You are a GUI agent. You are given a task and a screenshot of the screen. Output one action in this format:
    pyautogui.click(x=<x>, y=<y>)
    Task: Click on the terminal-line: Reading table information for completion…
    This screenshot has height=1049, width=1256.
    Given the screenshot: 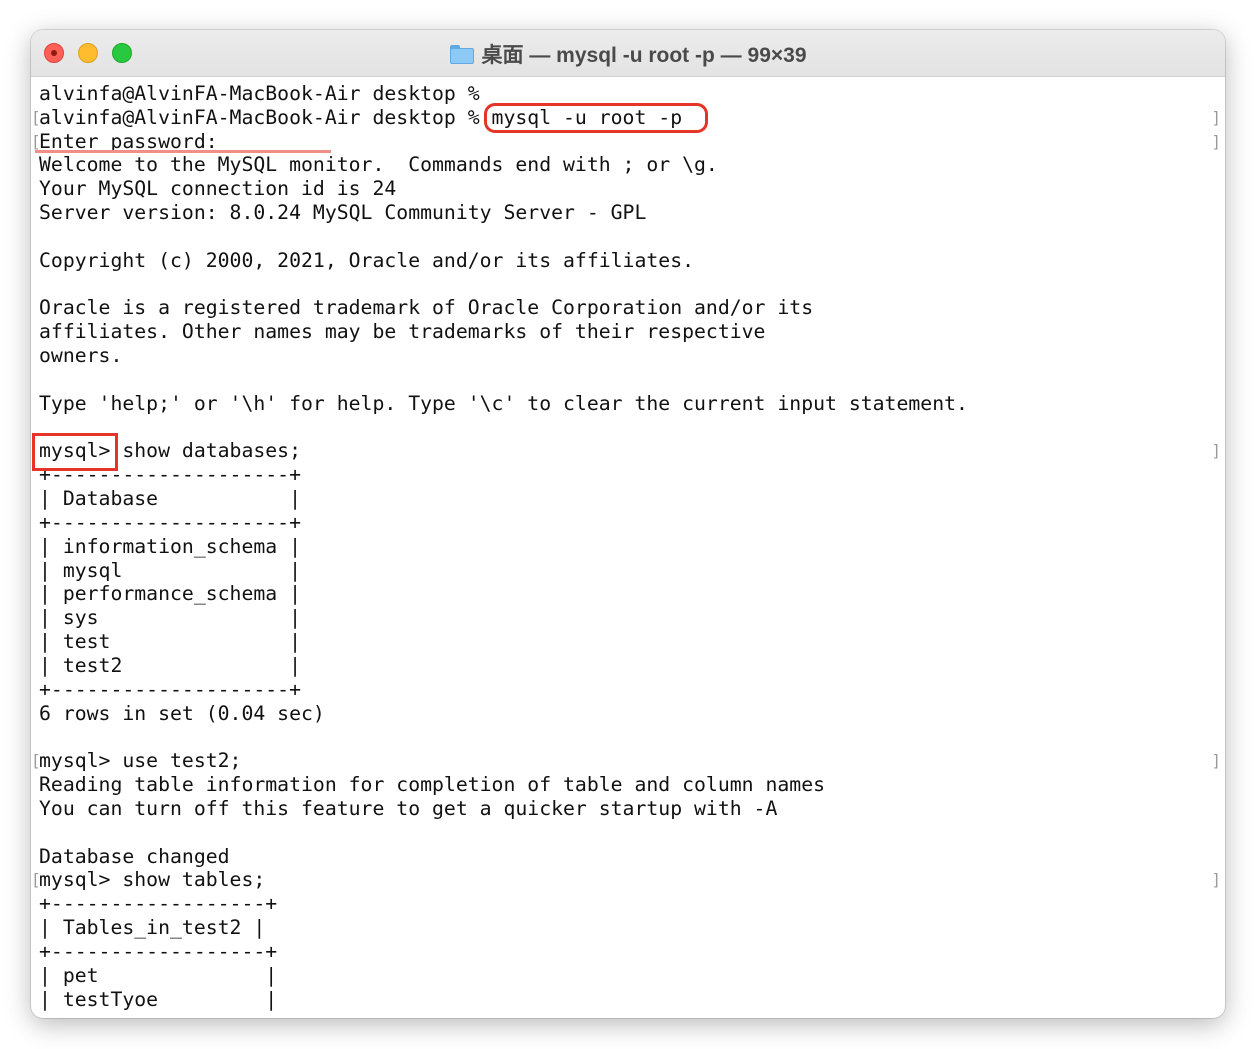 What is the action you would take?
    pyautogui.click(x=432, y=785)
    